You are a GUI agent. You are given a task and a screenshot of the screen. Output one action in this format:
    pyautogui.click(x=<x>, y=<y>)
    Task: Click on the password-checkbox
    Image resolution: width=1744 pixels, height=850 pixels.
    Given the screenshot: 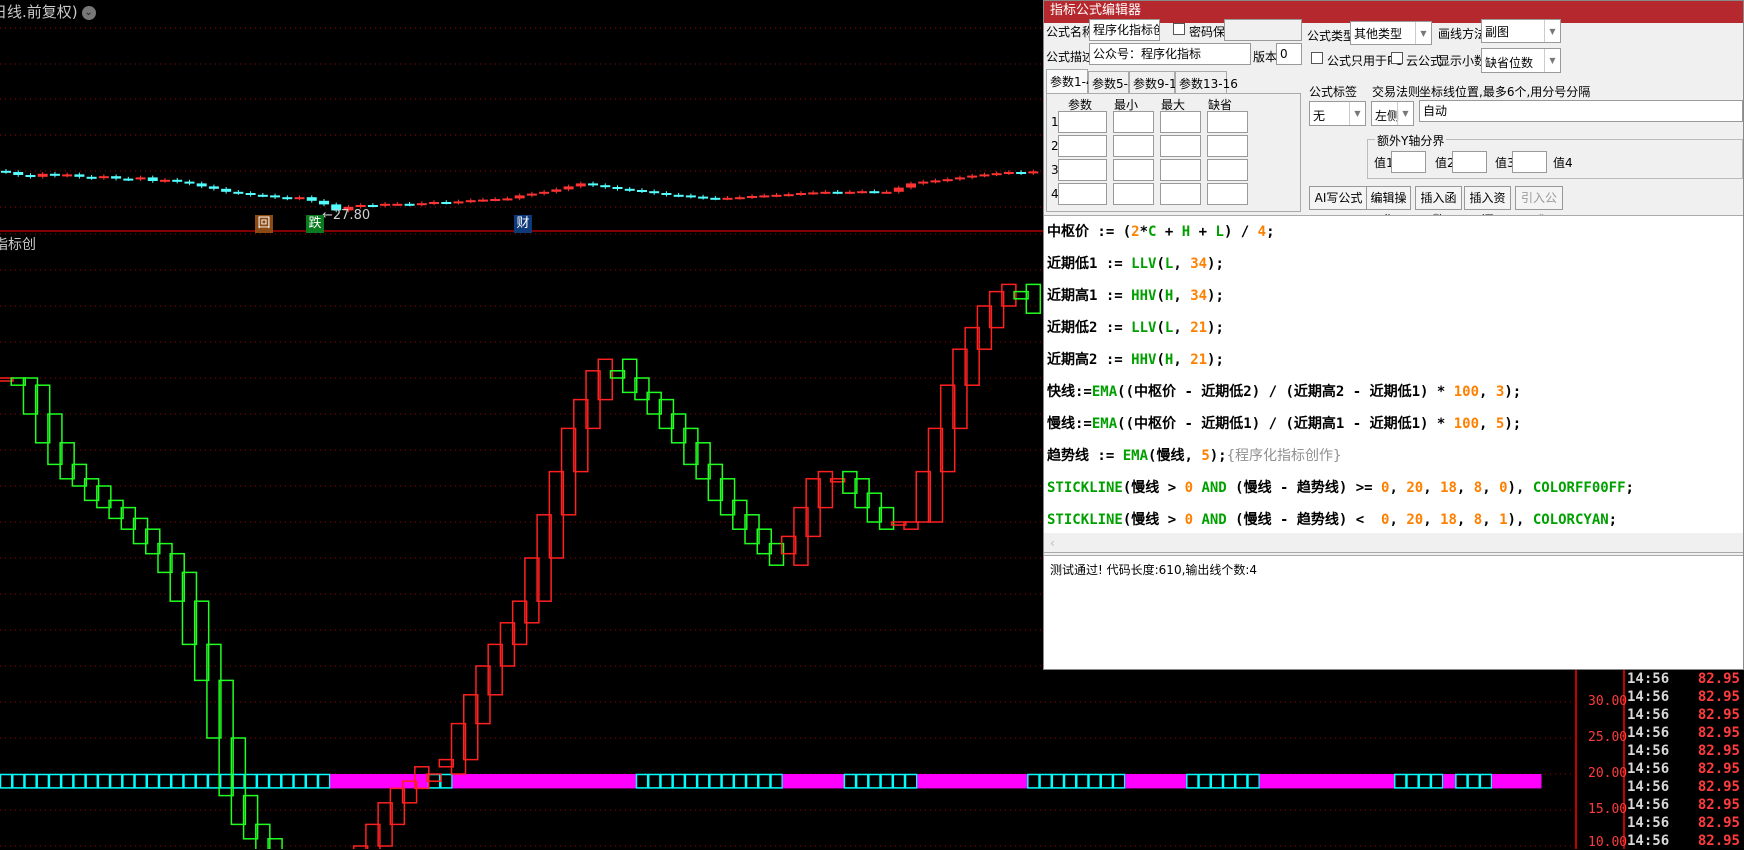 What is the action you would take?
    pyautogui.click(x=1179, y=29)
    